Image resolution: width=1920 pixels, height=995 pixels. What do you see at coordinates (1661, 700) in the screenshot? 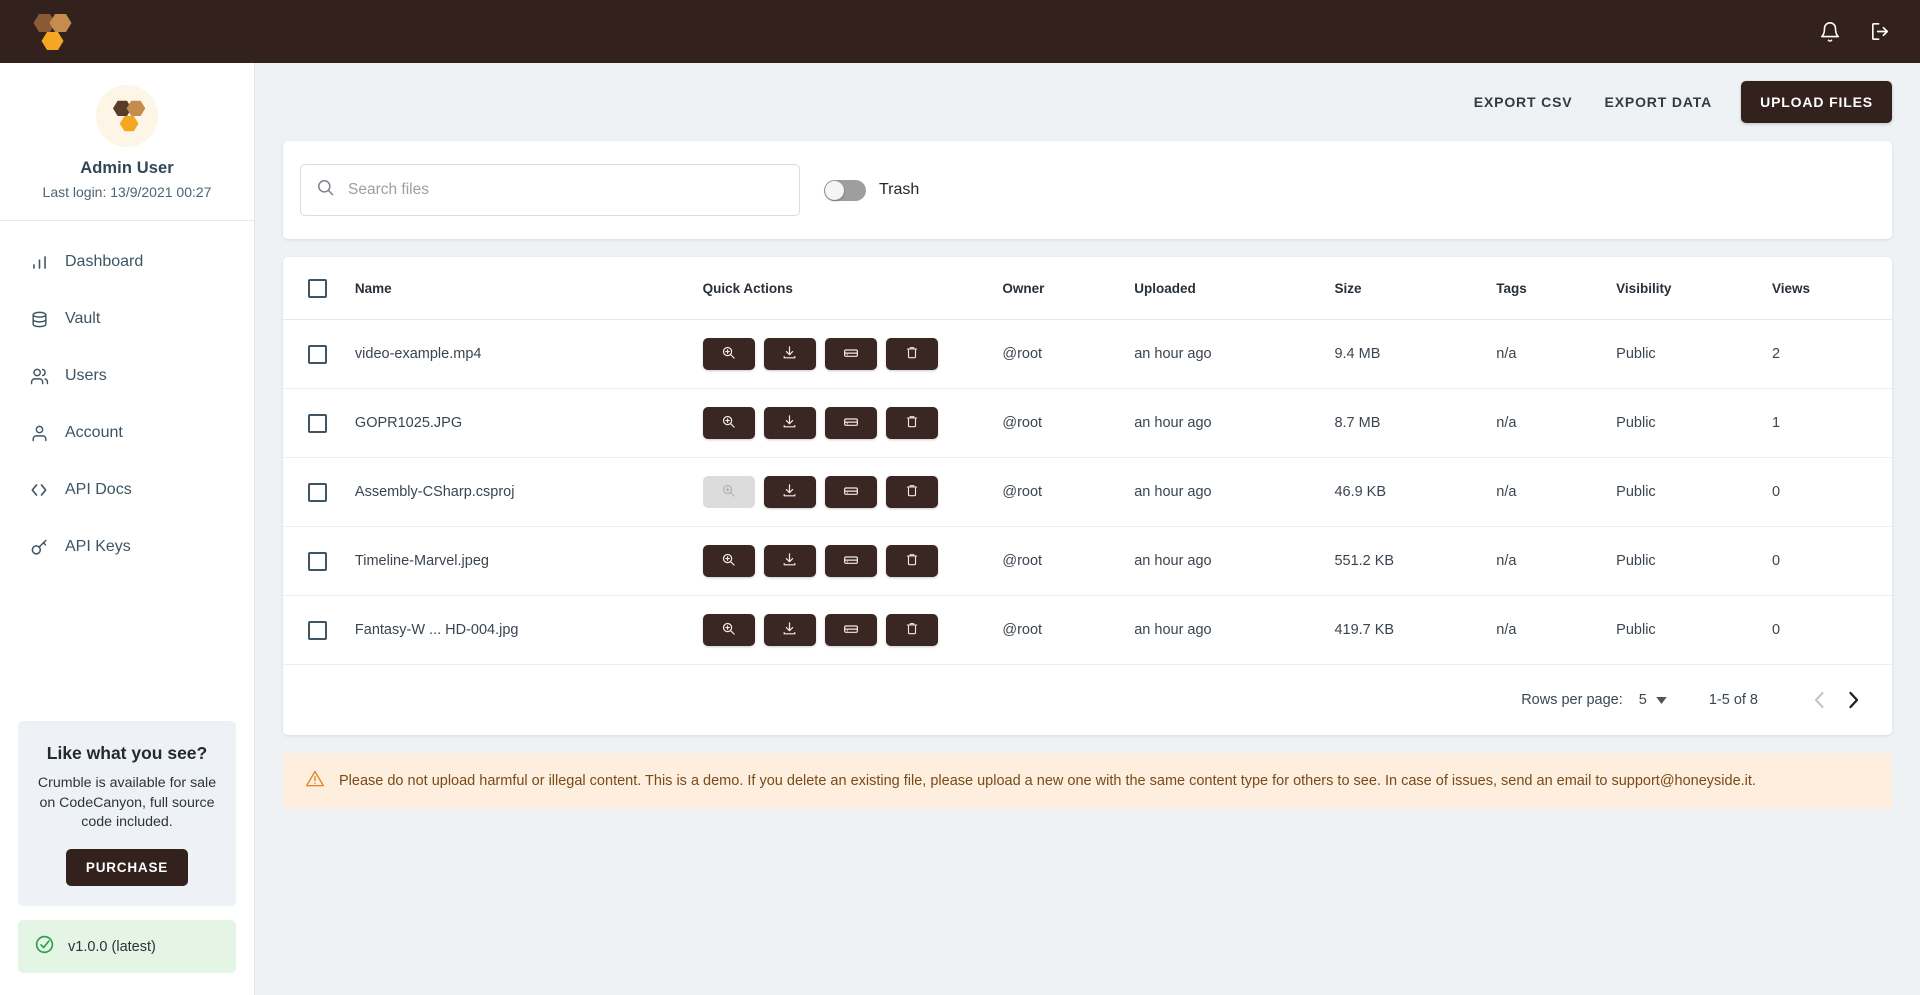
I see `chevron-down-icon` at bounding box center [1661, 700].